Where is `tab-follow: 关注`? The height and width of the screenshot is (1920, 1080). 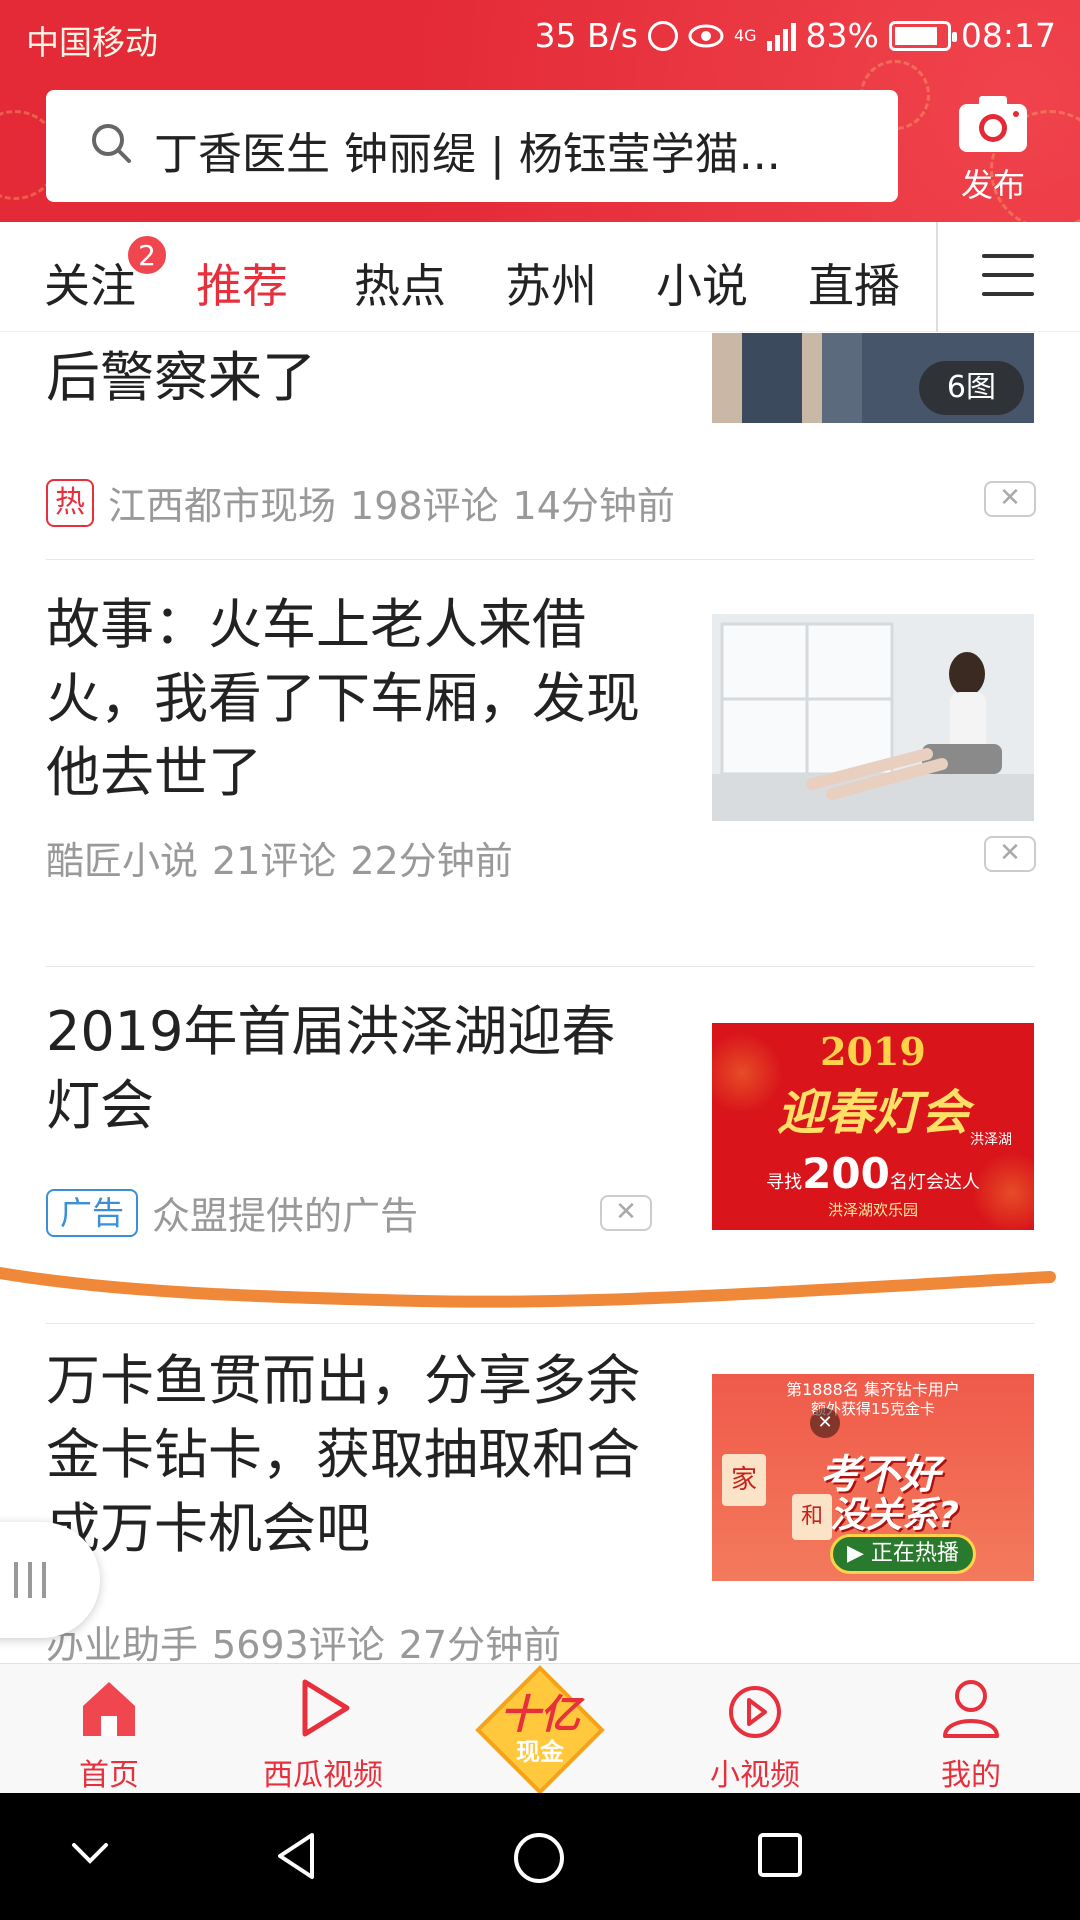 tab-follow: 关注 is located at coordinates (90, 283).